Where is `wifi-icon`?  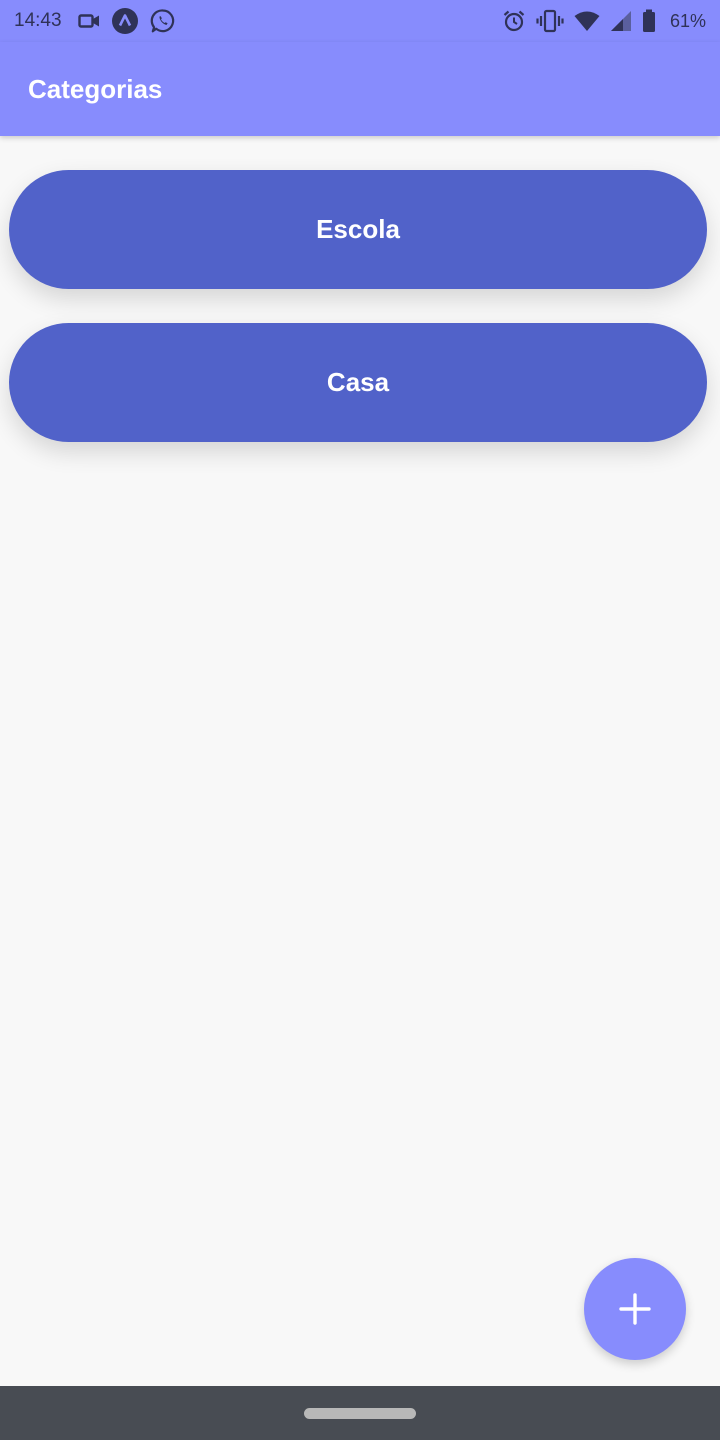
wifi-icon is located at coordinates (587, 21).